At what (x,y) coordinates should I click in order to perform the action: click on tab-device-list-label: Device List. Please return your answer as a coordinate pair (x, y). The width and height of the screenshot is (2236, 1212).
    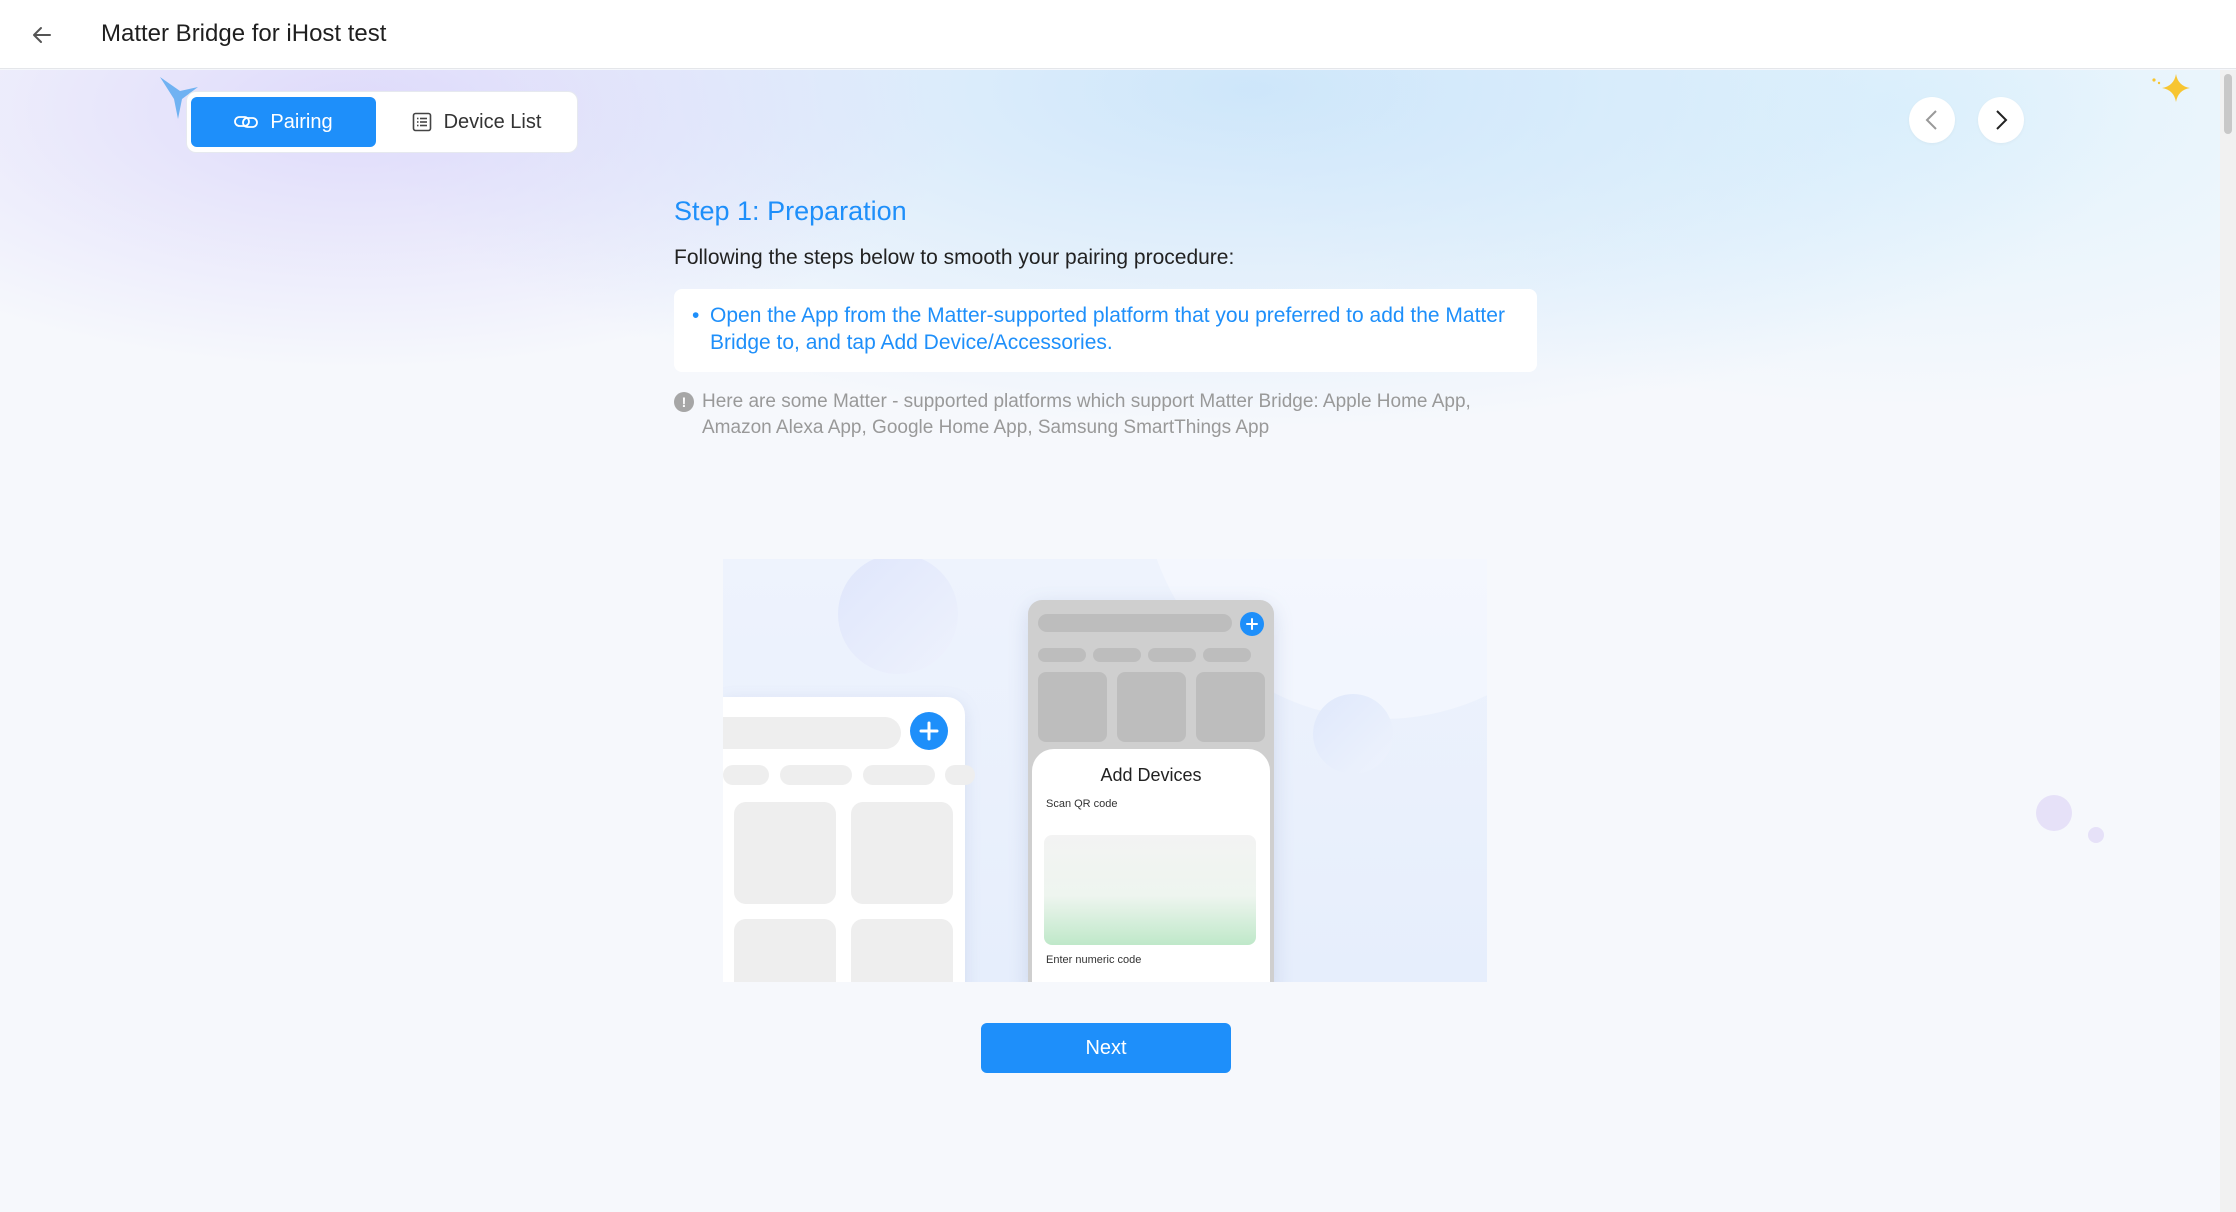
    Looking at the image, I should click on (492, 121).